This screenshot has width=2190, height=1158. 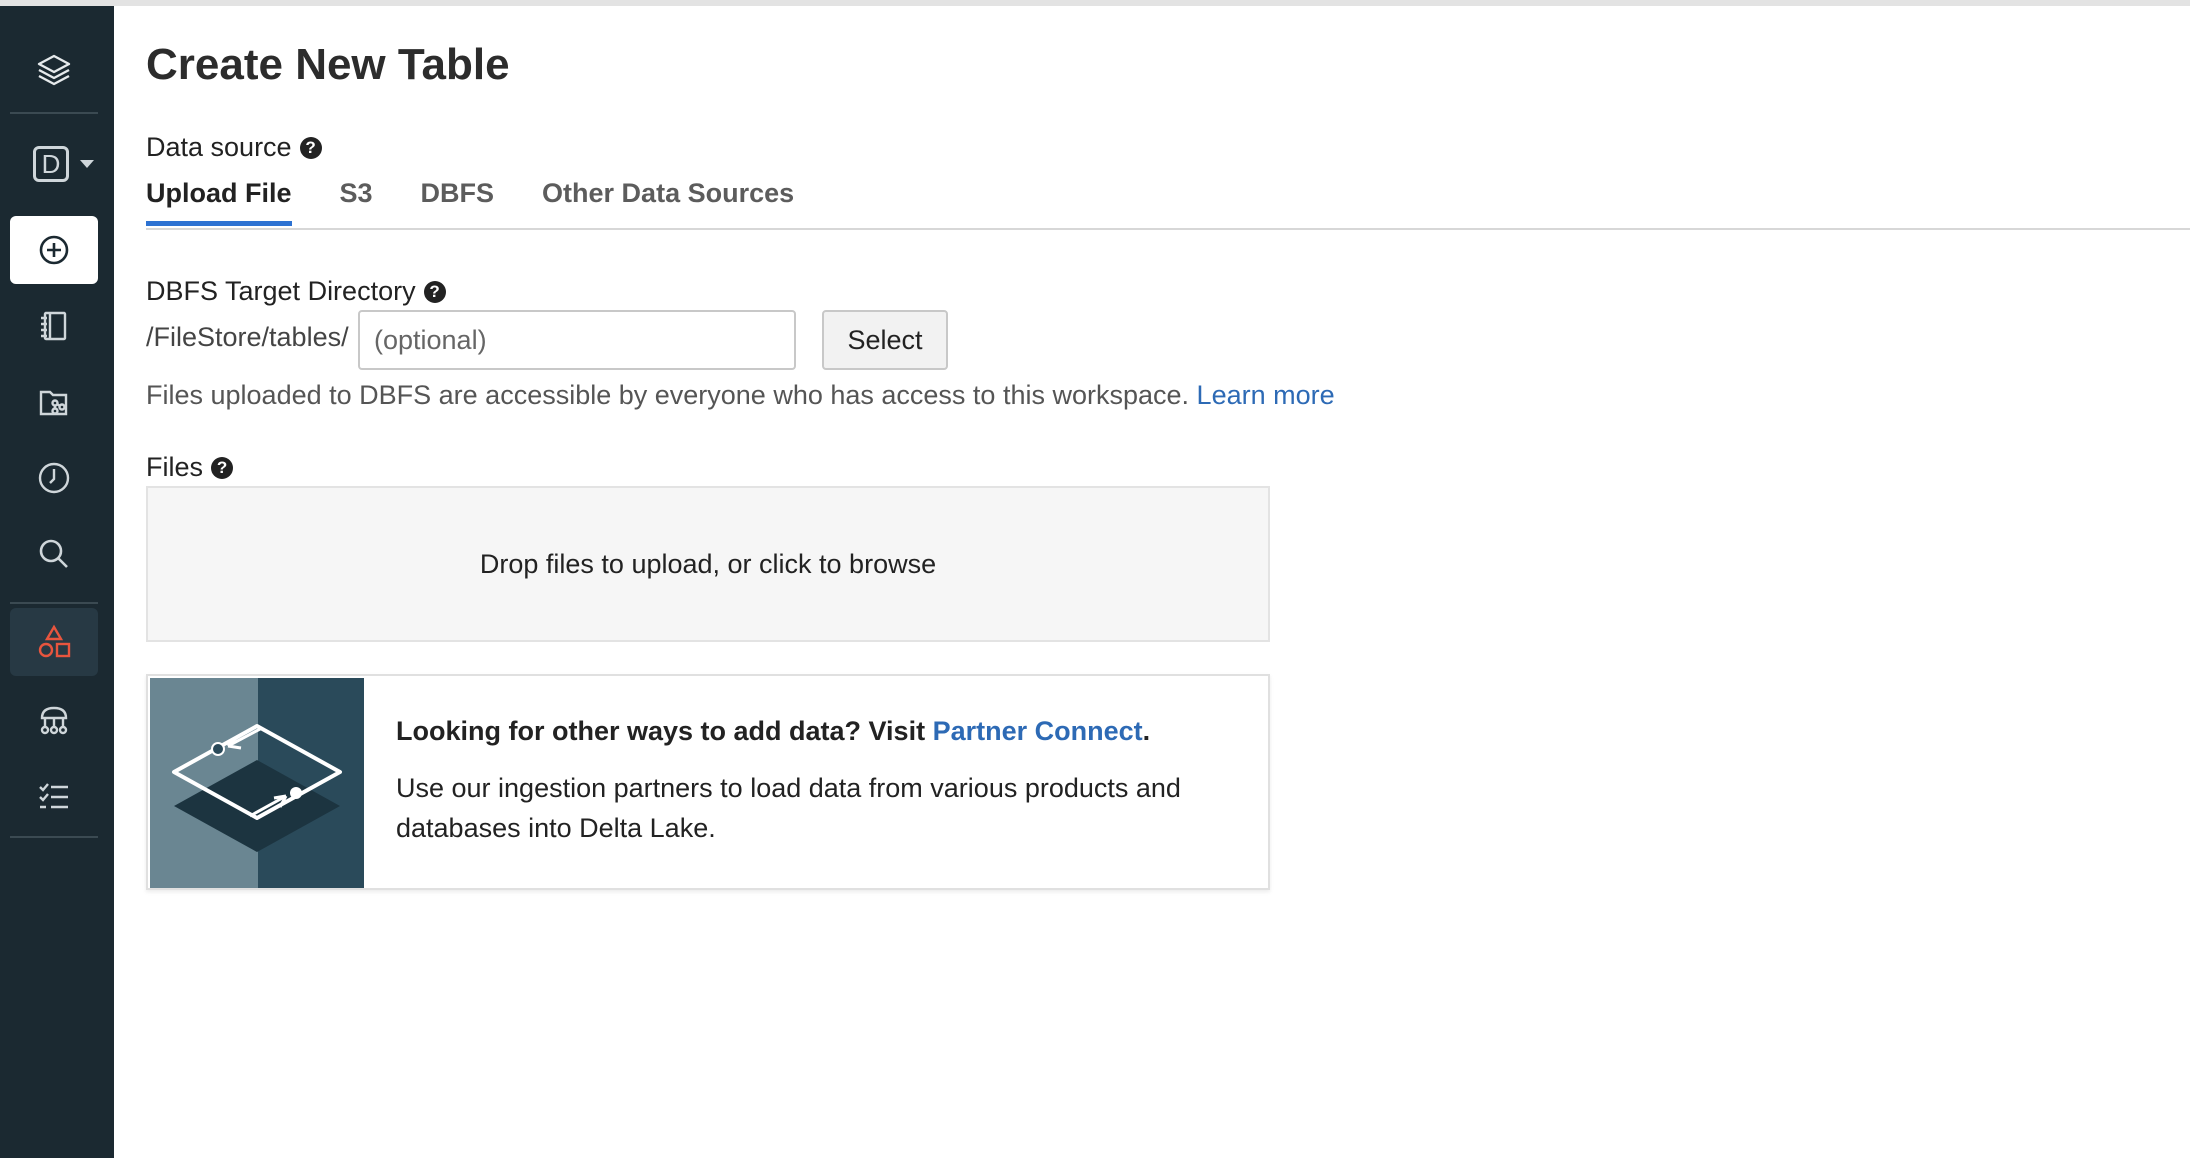 What do you see at coordinates (356, 202) in the screenshot?
I see `tab-s3: S3` at bounding box center [356, 202].